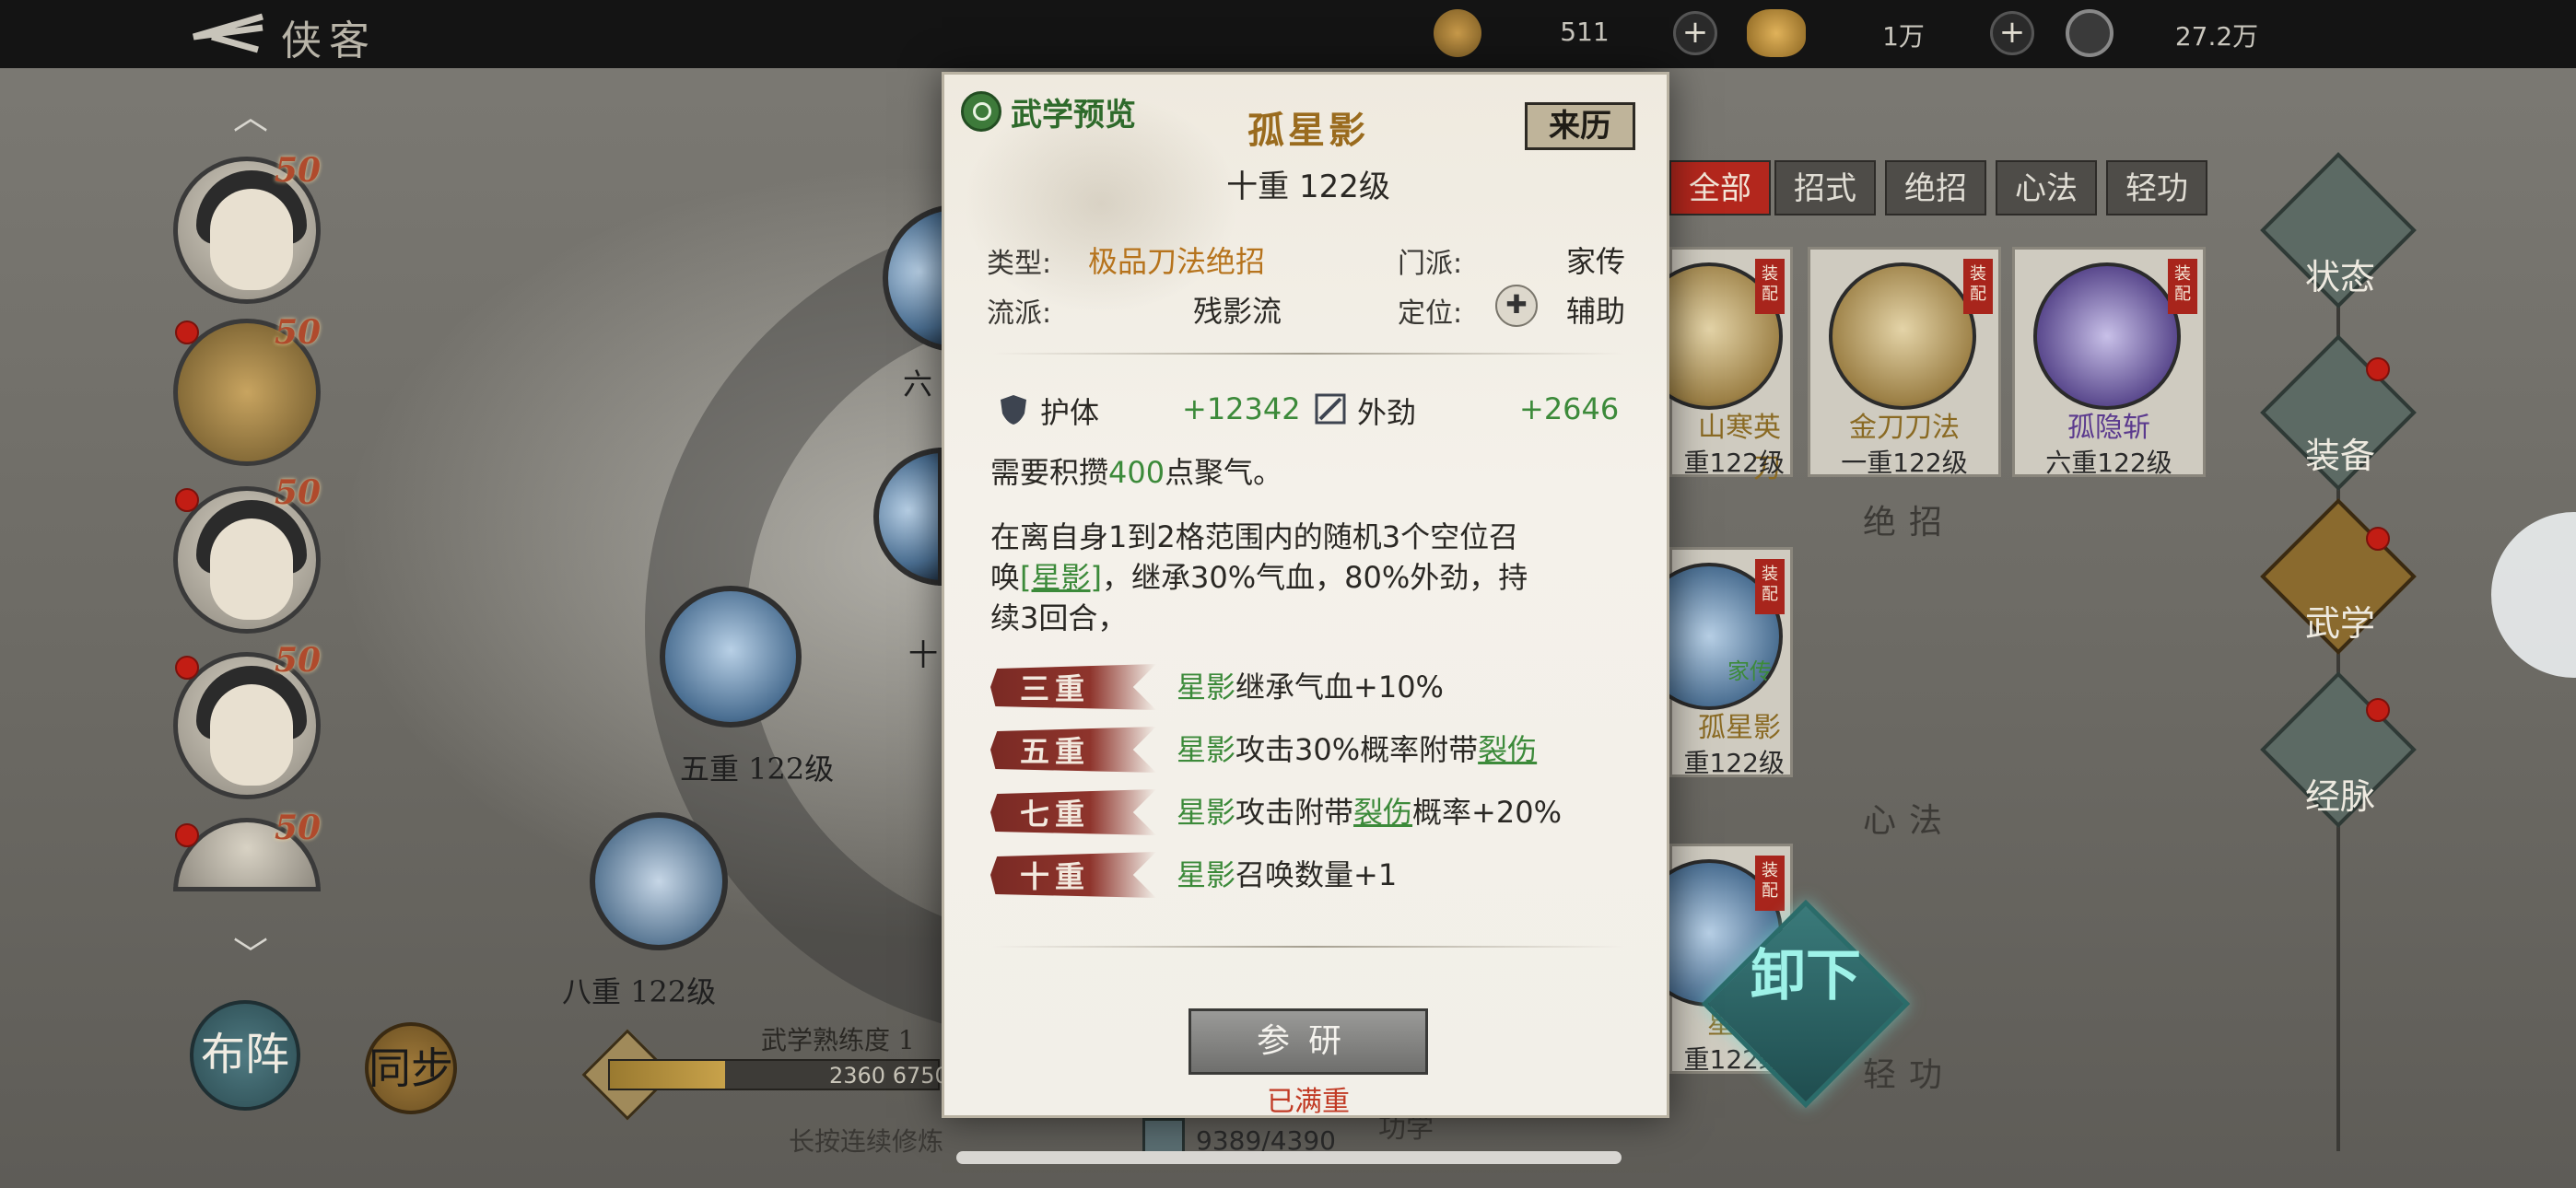 This screenshot has width=2576, height=1188. Describe the element at coordinates (2108, 428) in the screenshot. I see `skill-card-name: 孤隐斩` at that location.